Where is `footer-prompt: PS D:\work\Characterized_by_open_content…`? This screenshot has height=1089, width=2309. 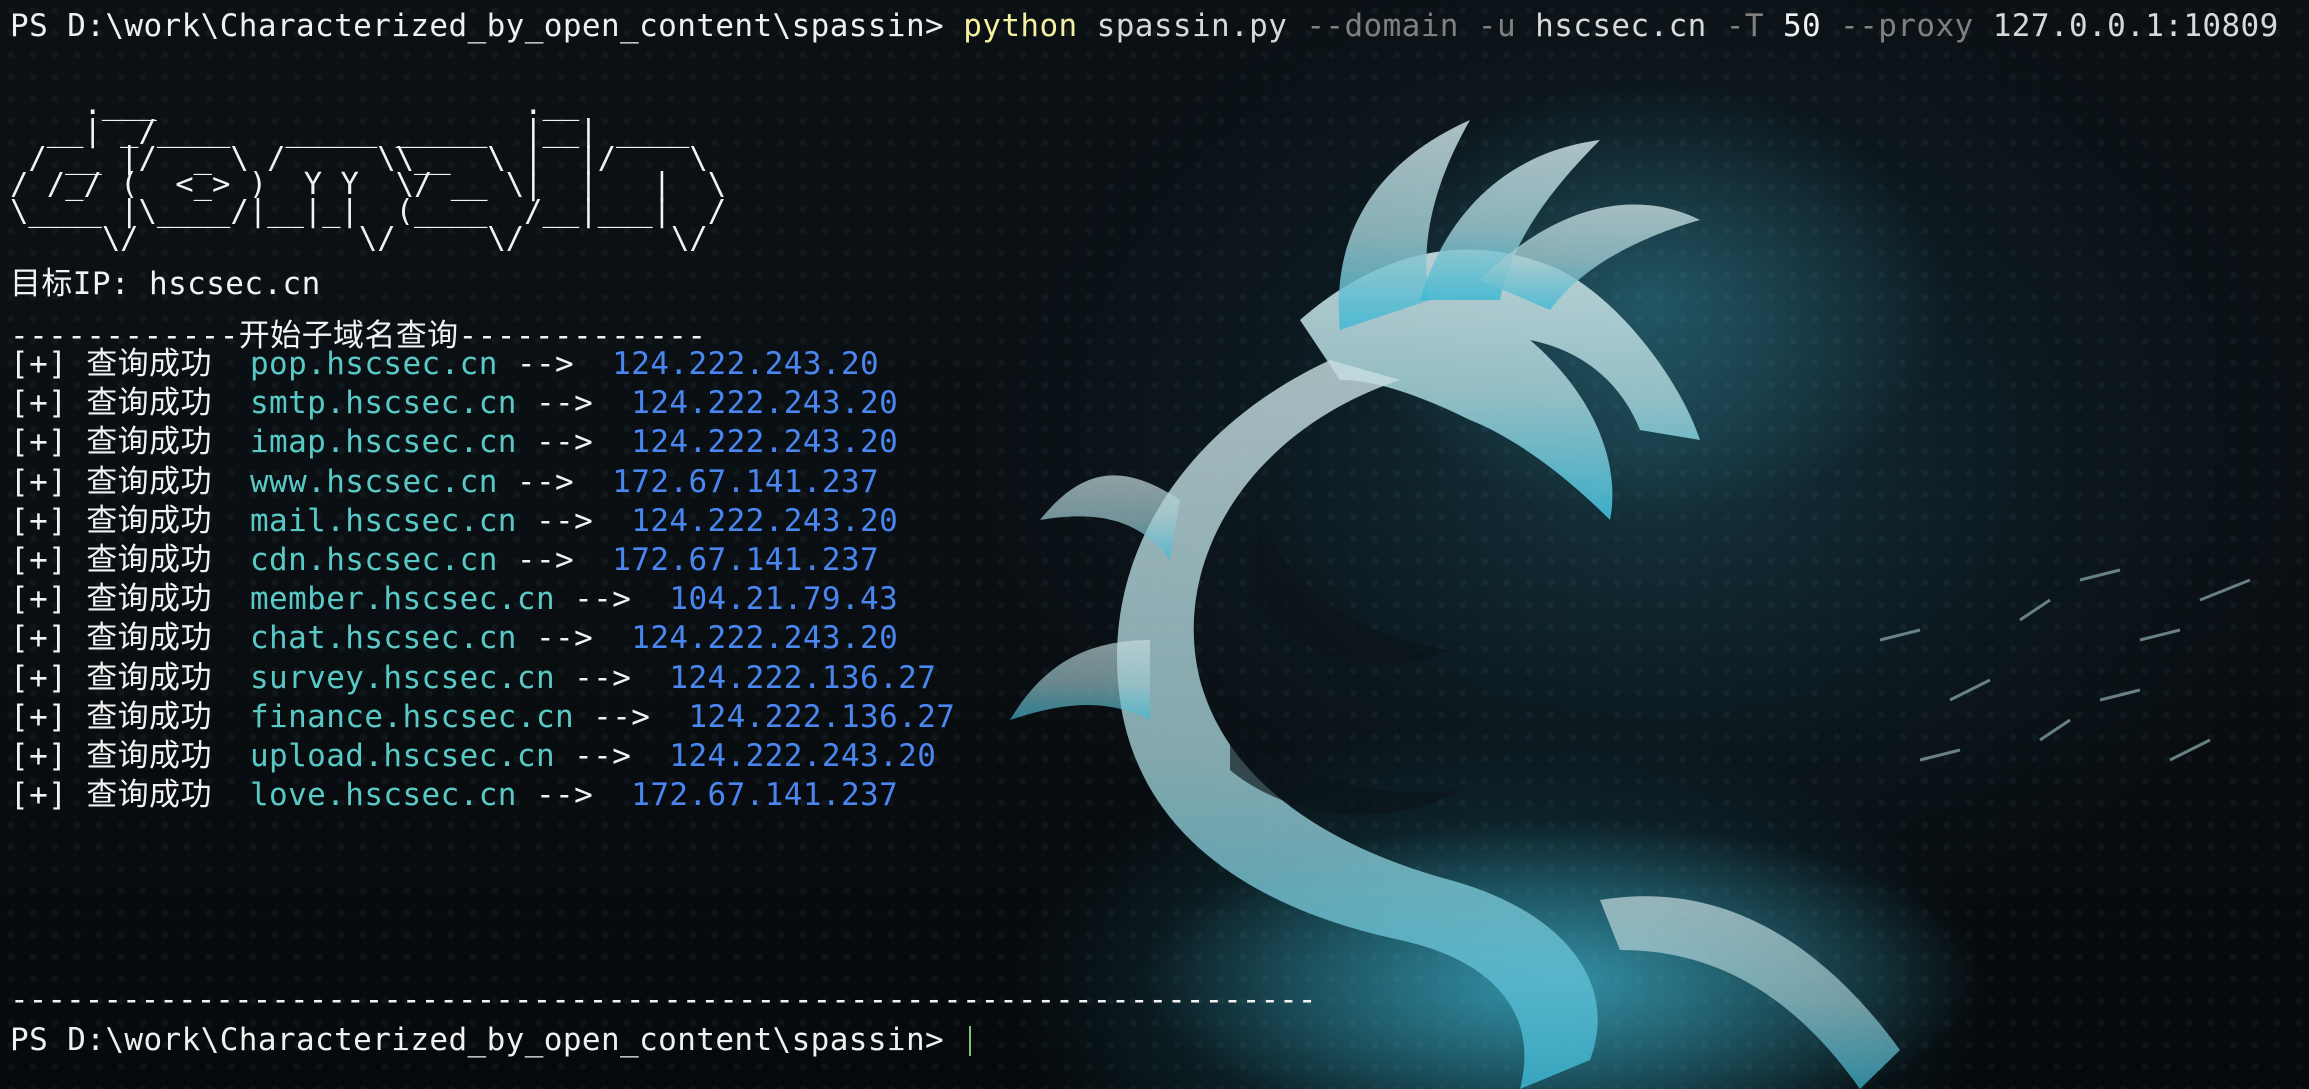 footer-prompt: PS D:\work\Characterized_by_open_content… is located at coordinates (487, 1040).